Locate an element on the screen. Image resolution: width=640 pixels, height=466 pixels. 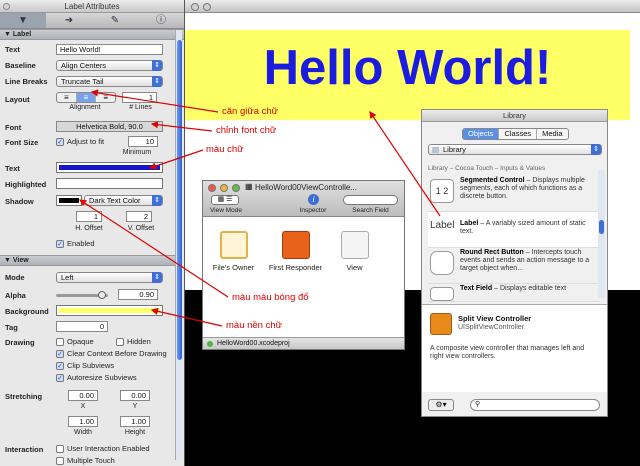
linebreaks-popup: Truncate Tail is located at coordinates (109, 81).